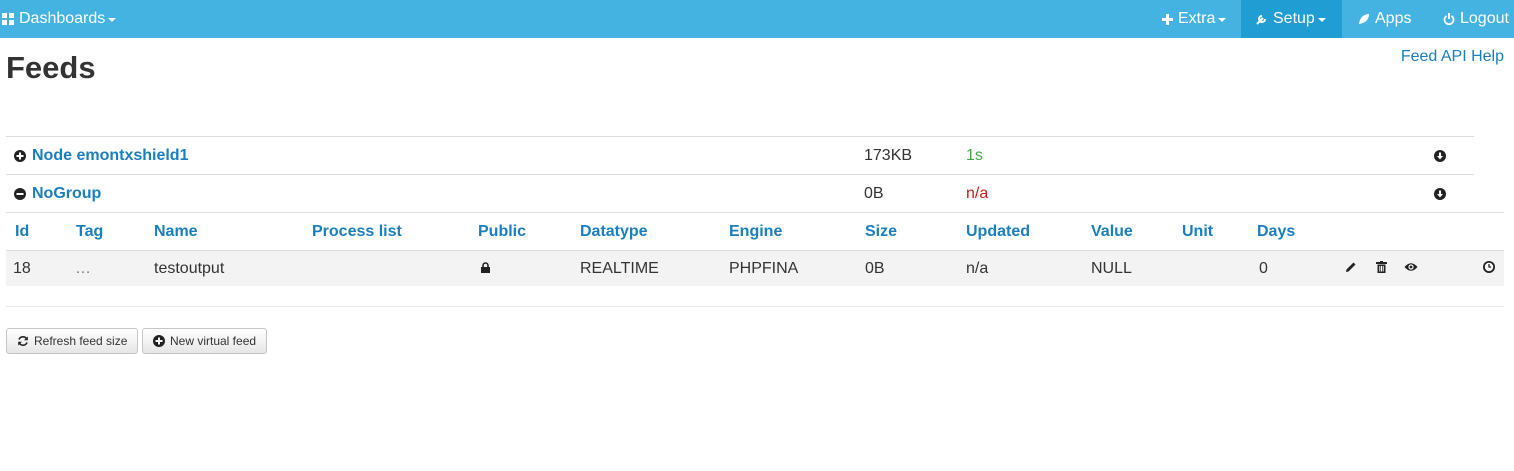  What do you see at coordinates (764, 268) in the screenshot?
I see `feed-engine: PHPFINA` at bounding box center [764, 268].